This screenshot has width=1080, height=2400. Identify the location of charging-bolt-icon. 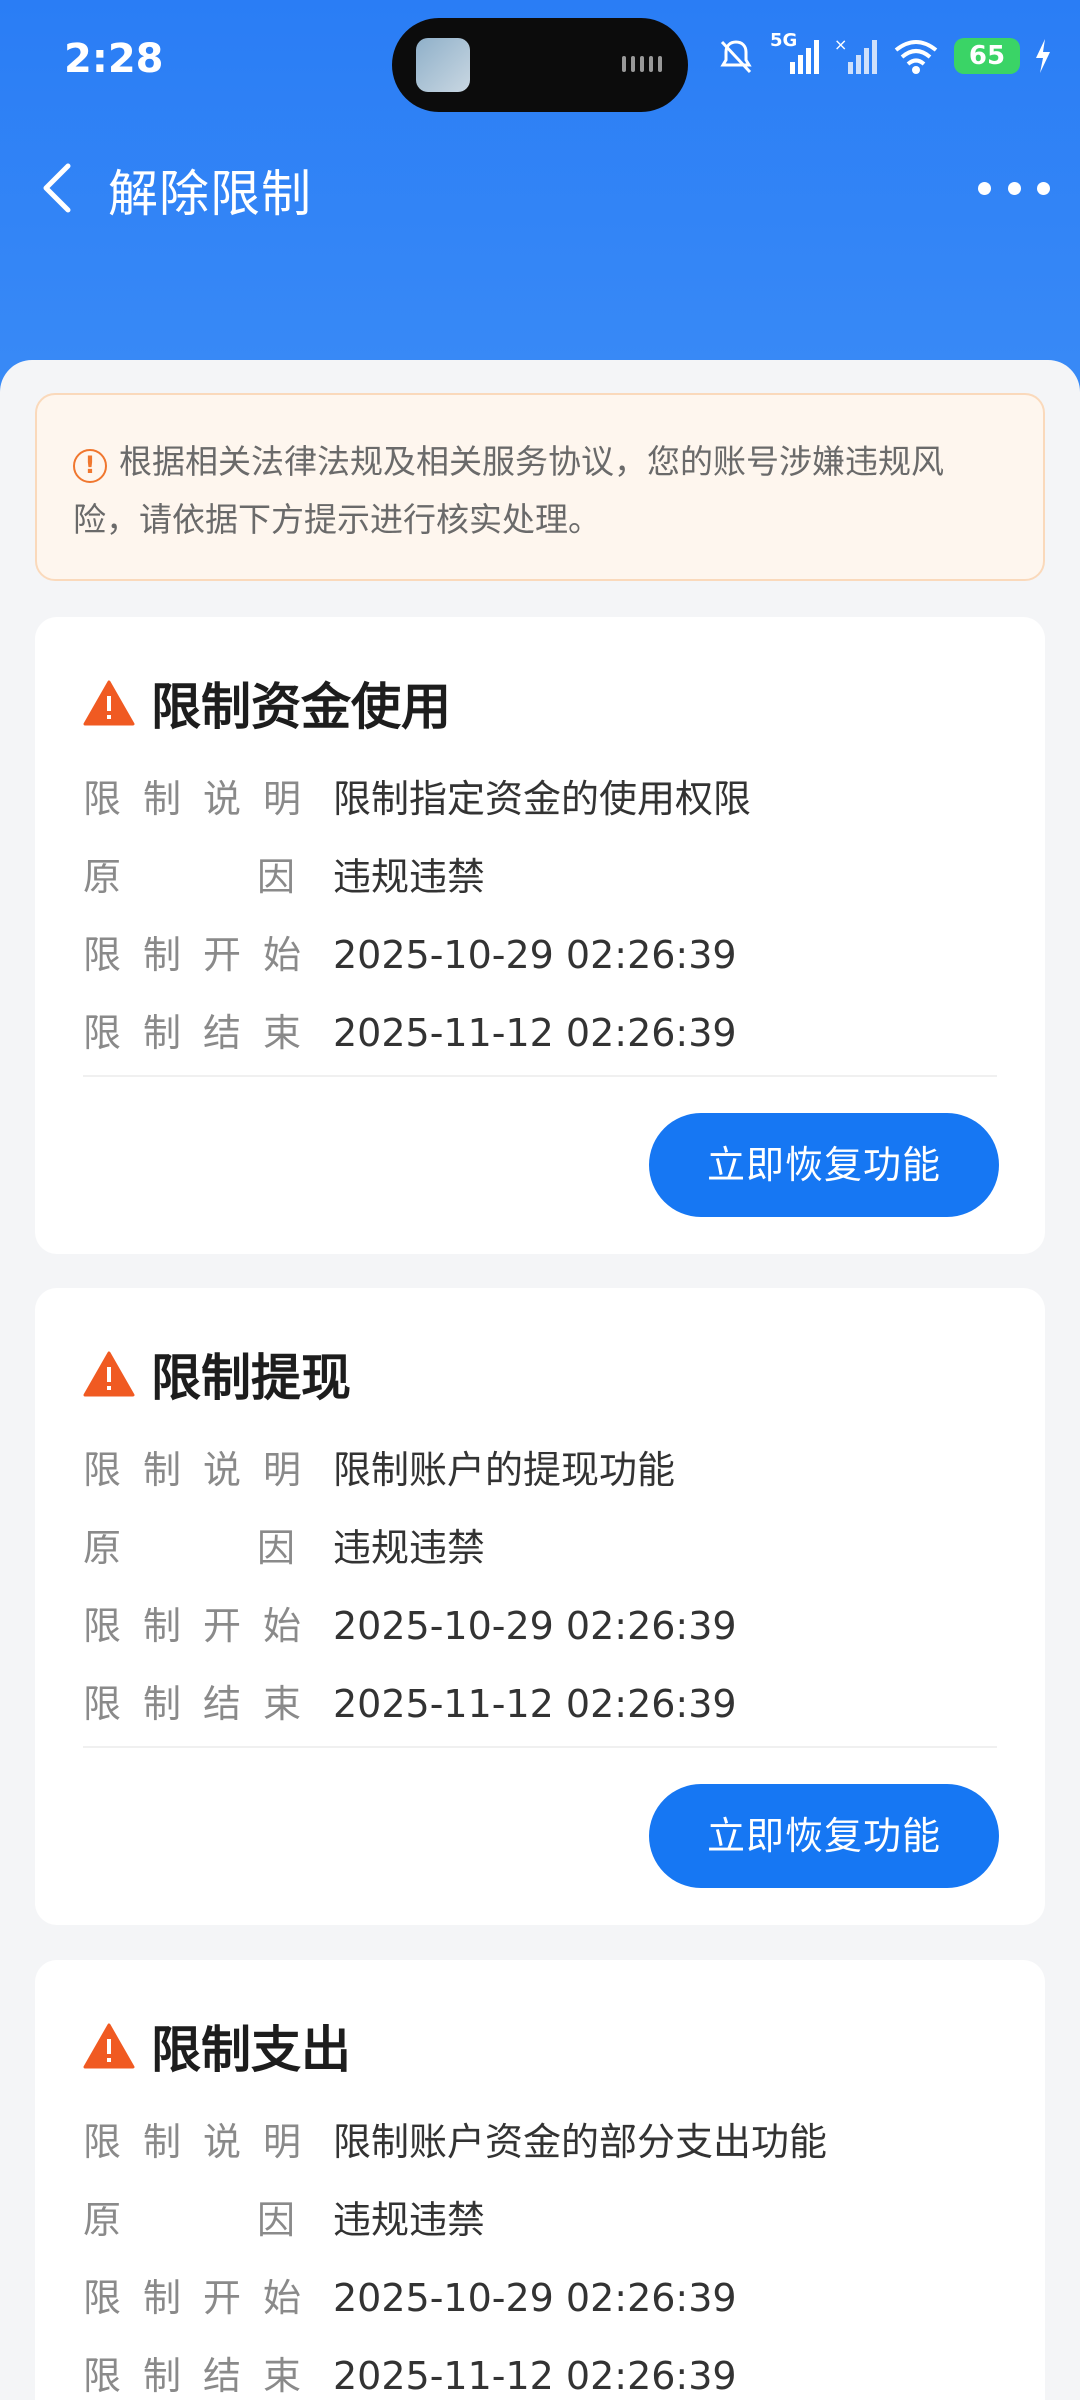
(1043, 56).